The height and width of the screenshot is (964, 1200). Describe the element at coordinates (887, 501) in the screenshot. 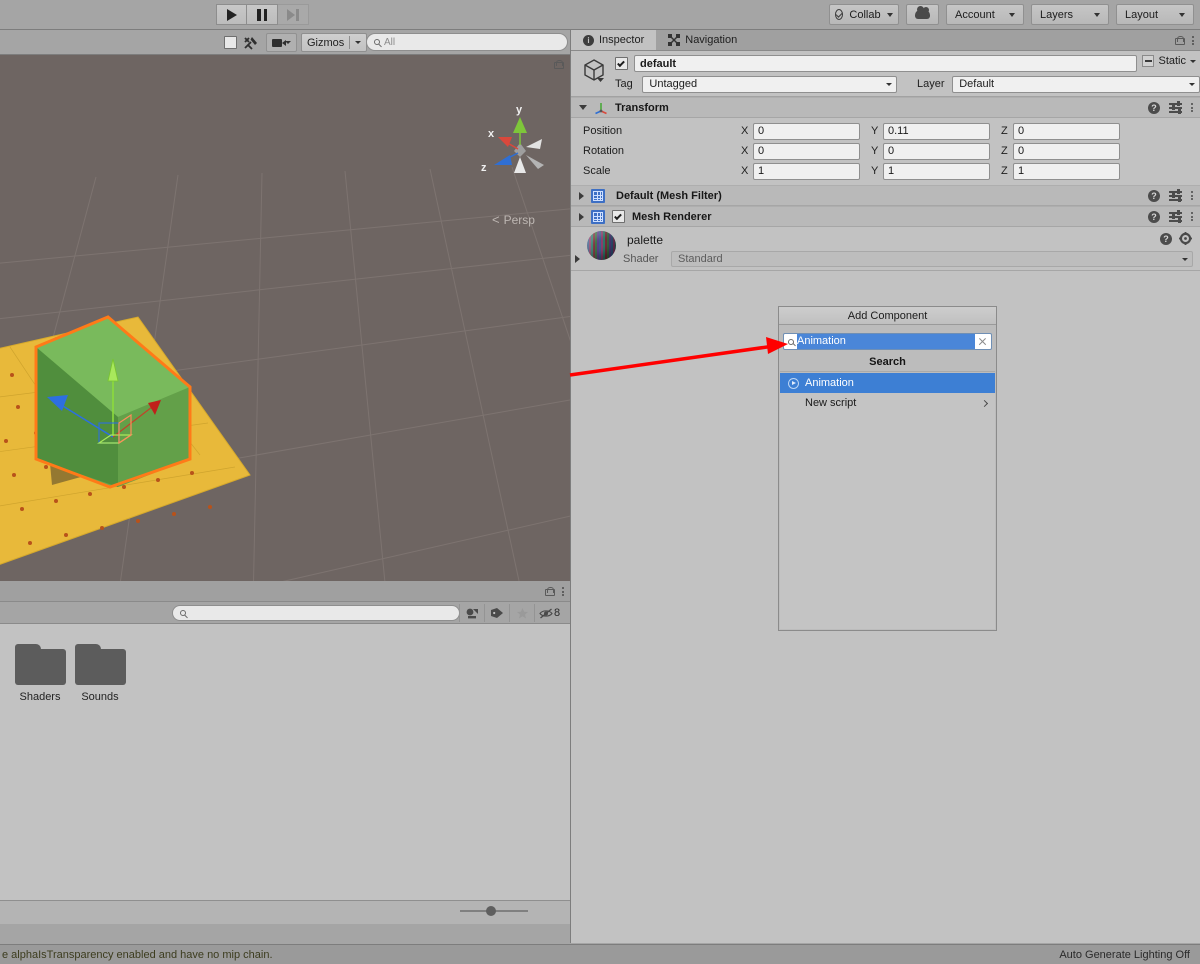

I see `add-component-results-list: Animation New script` at that location.